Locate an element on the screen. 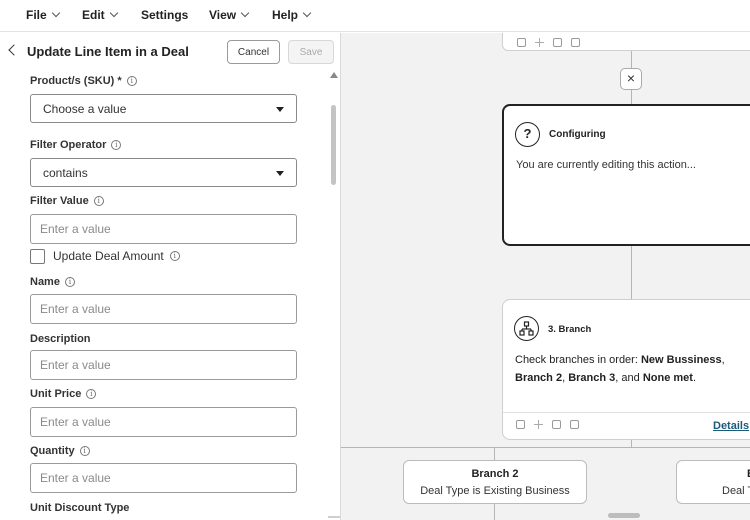  filter-operator-select: contains is located at coordinates (163, 172).